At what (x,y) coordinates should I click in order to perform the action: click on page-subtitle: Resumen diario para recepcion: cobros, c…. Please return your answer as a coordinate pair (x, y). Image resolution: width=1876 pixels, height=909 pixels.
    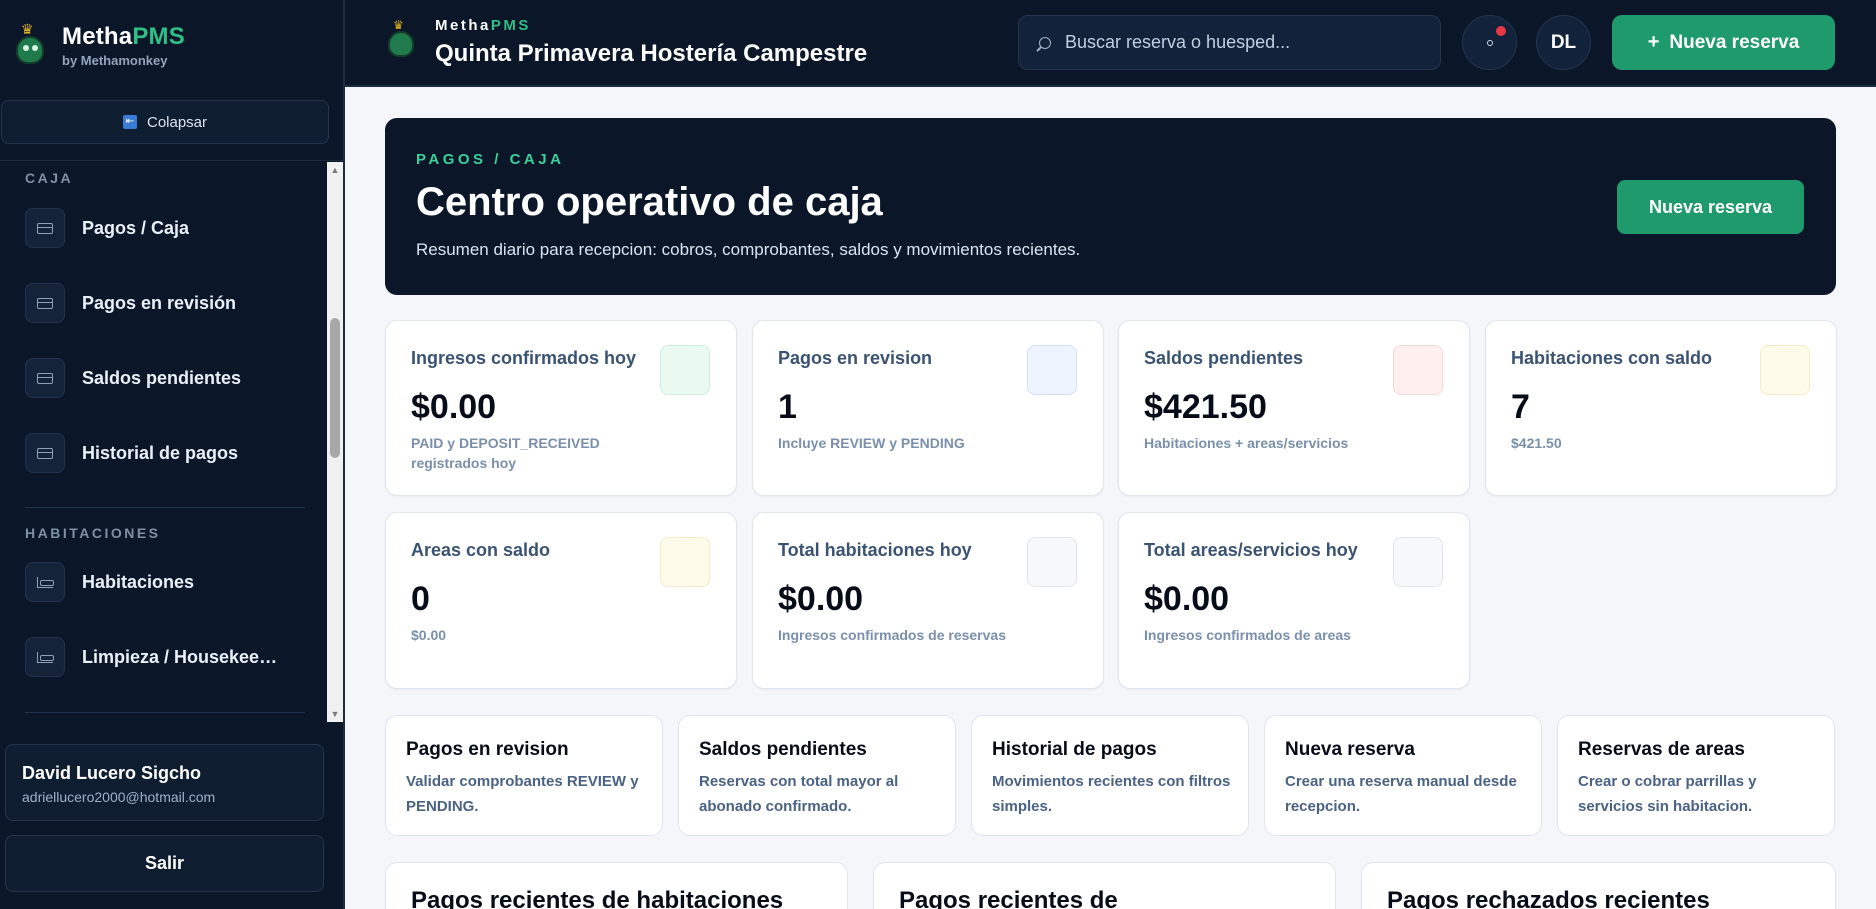
    Looking at the image, I should click on (748, 249).